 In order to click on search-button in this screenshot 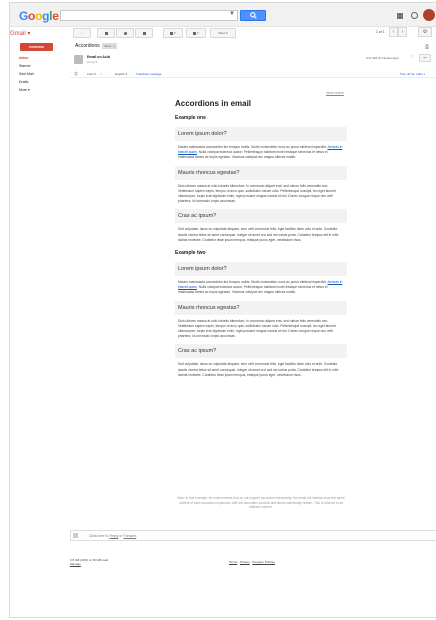, I will do `click(253, 15)`.